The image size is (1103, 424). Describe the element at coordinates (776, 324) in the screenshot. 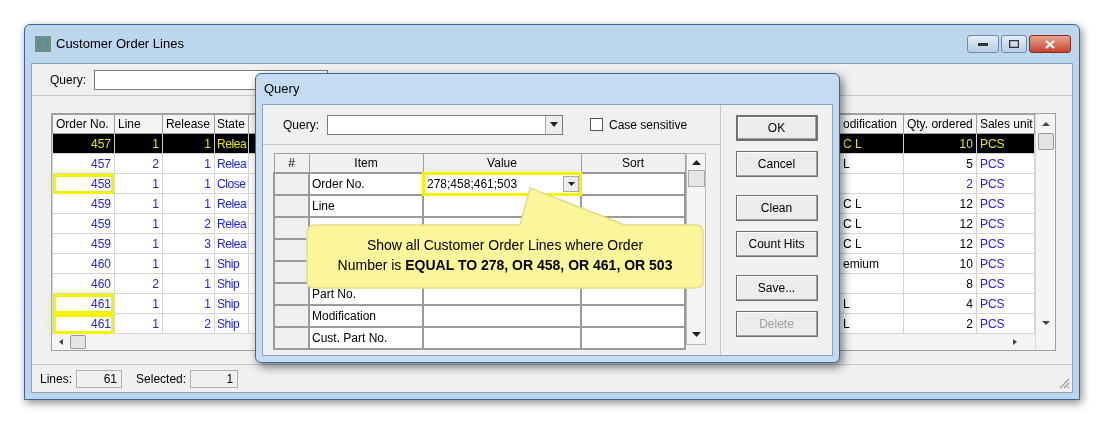

I see `dialog-button: Delete` at that location.